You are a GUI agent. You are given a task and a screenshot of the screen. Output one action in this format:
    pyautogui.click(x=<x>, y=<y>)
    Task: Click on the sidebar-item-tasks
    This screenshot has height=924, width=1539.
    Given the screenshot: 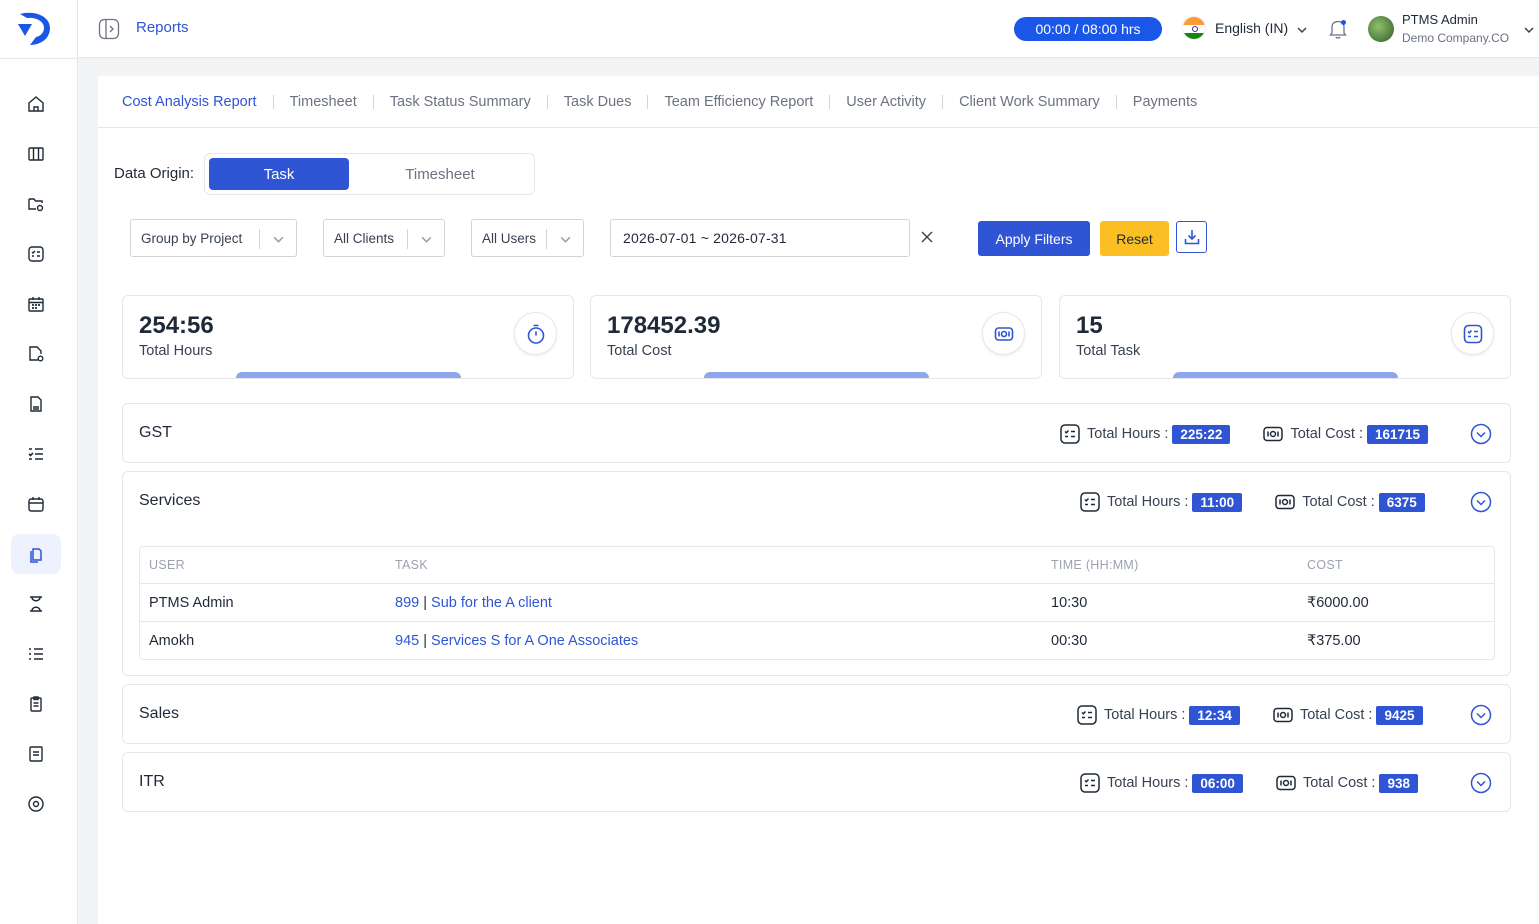 What is the action you would take?
    pyautogui.click(x=36, y=254)
    